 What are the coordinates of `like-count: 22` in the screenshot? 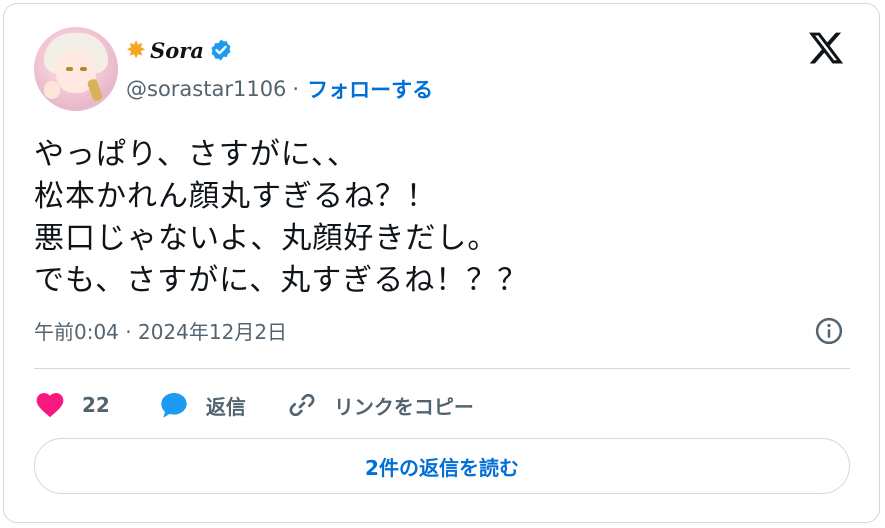 It's located at (96, 405).